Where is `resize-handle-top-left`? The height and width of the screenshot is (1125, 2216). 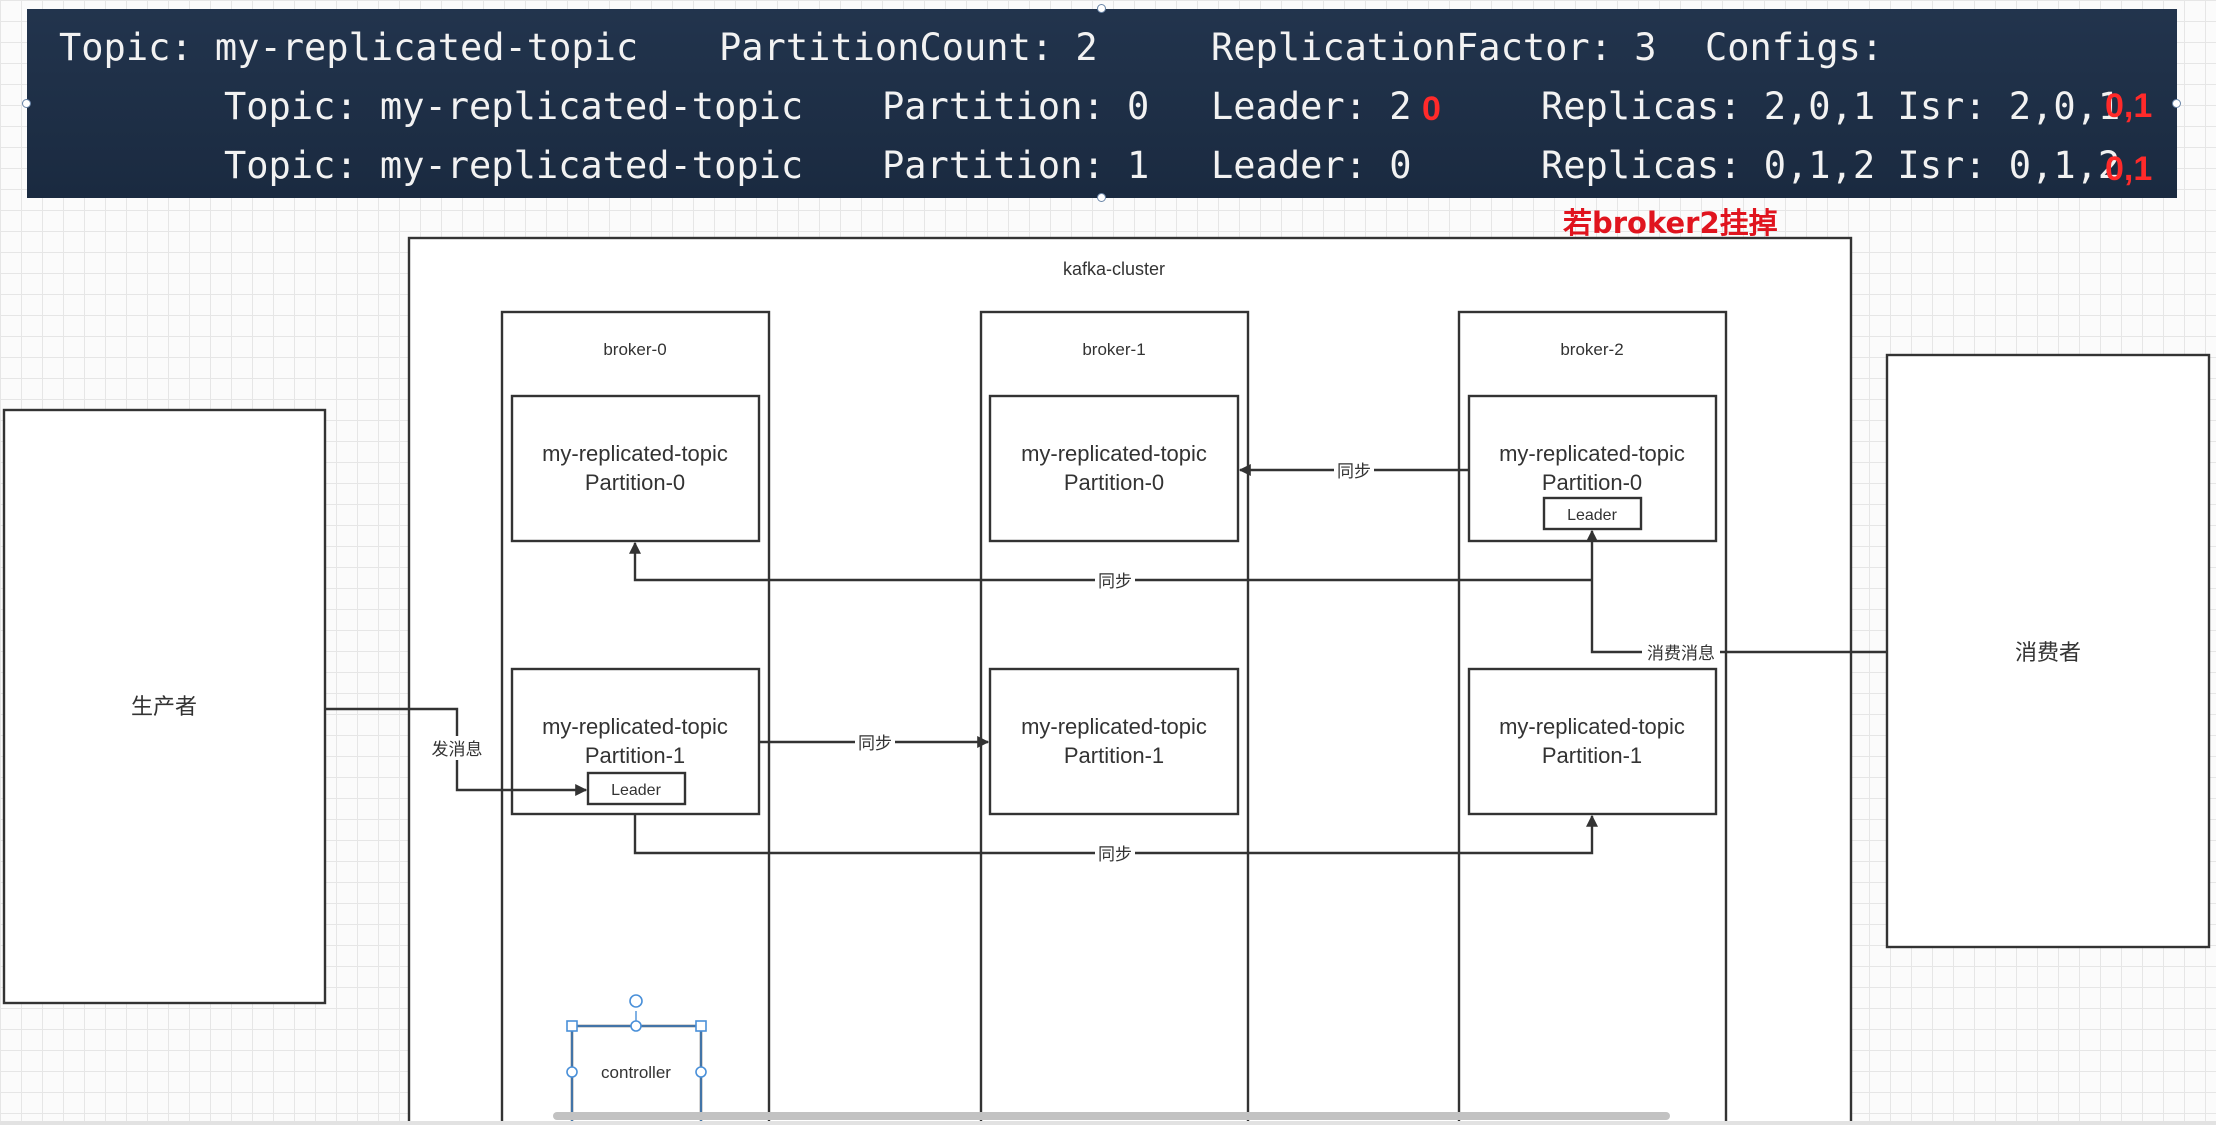
resize-handle-top-left is located at coordinates (572, 1026).